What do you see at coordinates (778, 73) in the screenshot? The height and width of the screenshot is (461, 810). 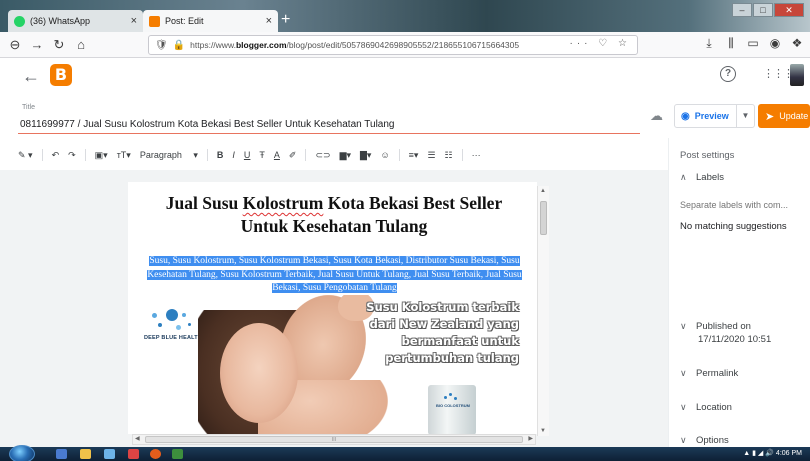 I see `apps-grid-icon: ⋮⋮⋮` at bounding box center [778, 73].